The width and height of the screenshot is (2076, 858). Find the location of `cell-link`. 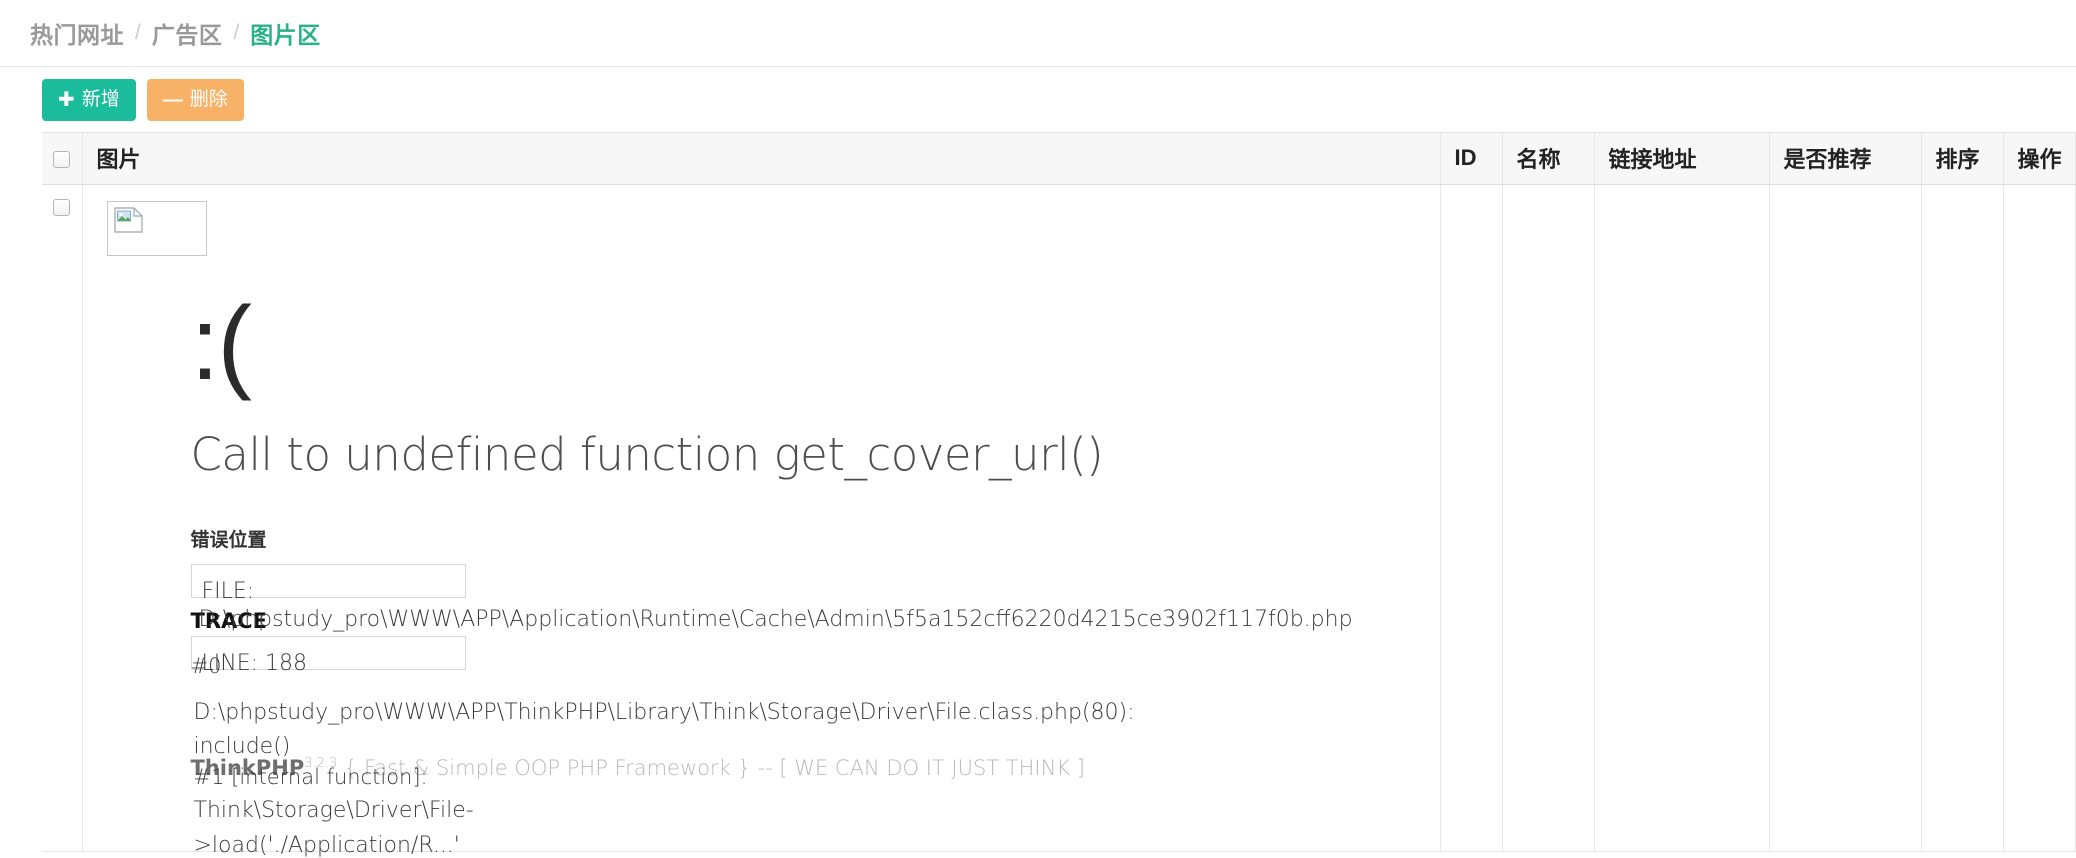

cell-link is located at coordinates (1682, 518).